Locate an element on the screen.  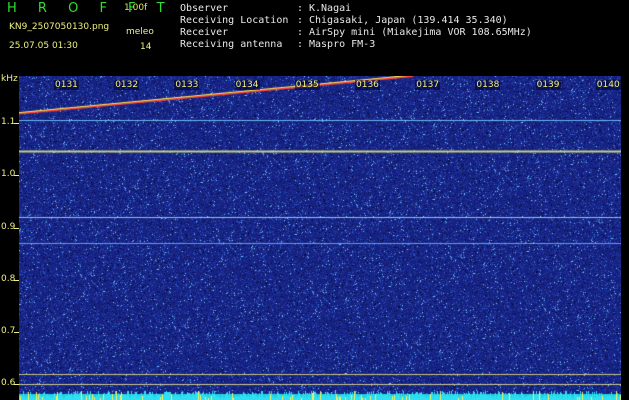
file-name: KN9_2507050130.png is located at coordinates (59, 27).